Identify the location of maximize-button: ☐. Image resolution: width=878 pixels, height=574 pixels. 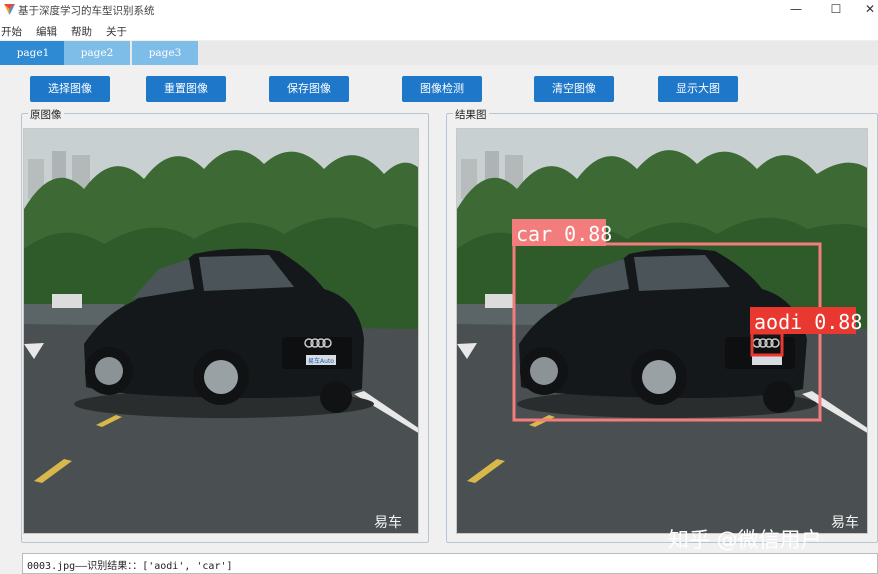
(836, 10).